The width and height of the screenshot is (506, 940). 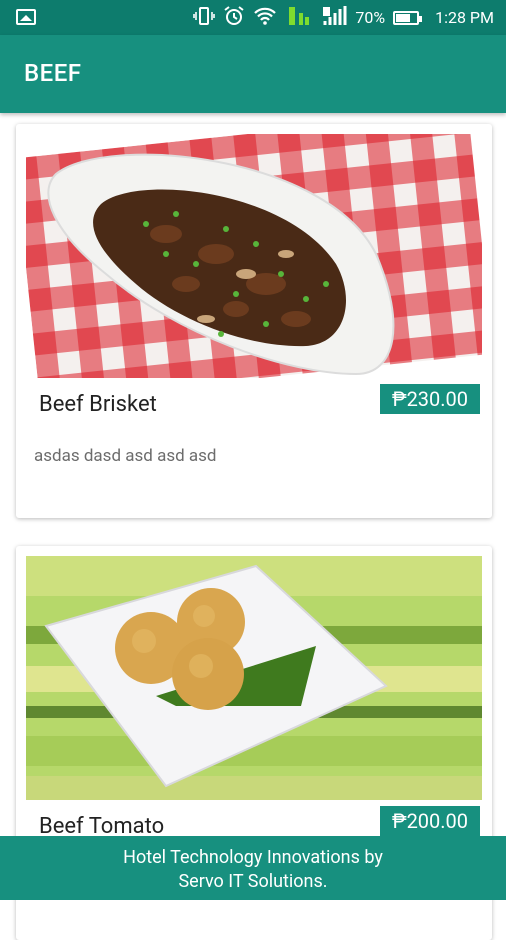 I want to click on footer-line-1: Hotel Technology Innovations by, so click(x=253, y=857).